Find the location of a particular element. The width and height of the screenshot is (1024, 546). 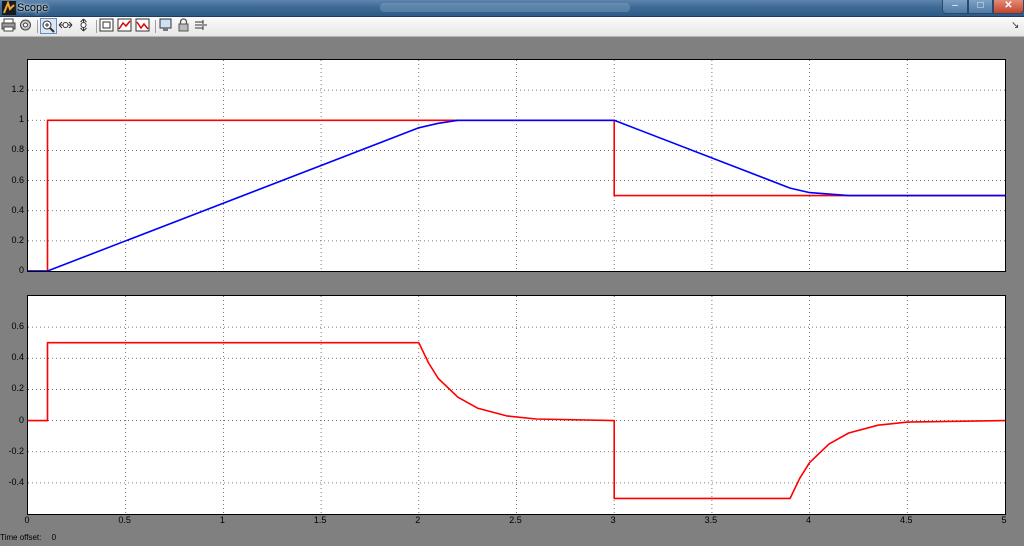

lock-axes-button is located at coordinates (184, 26).